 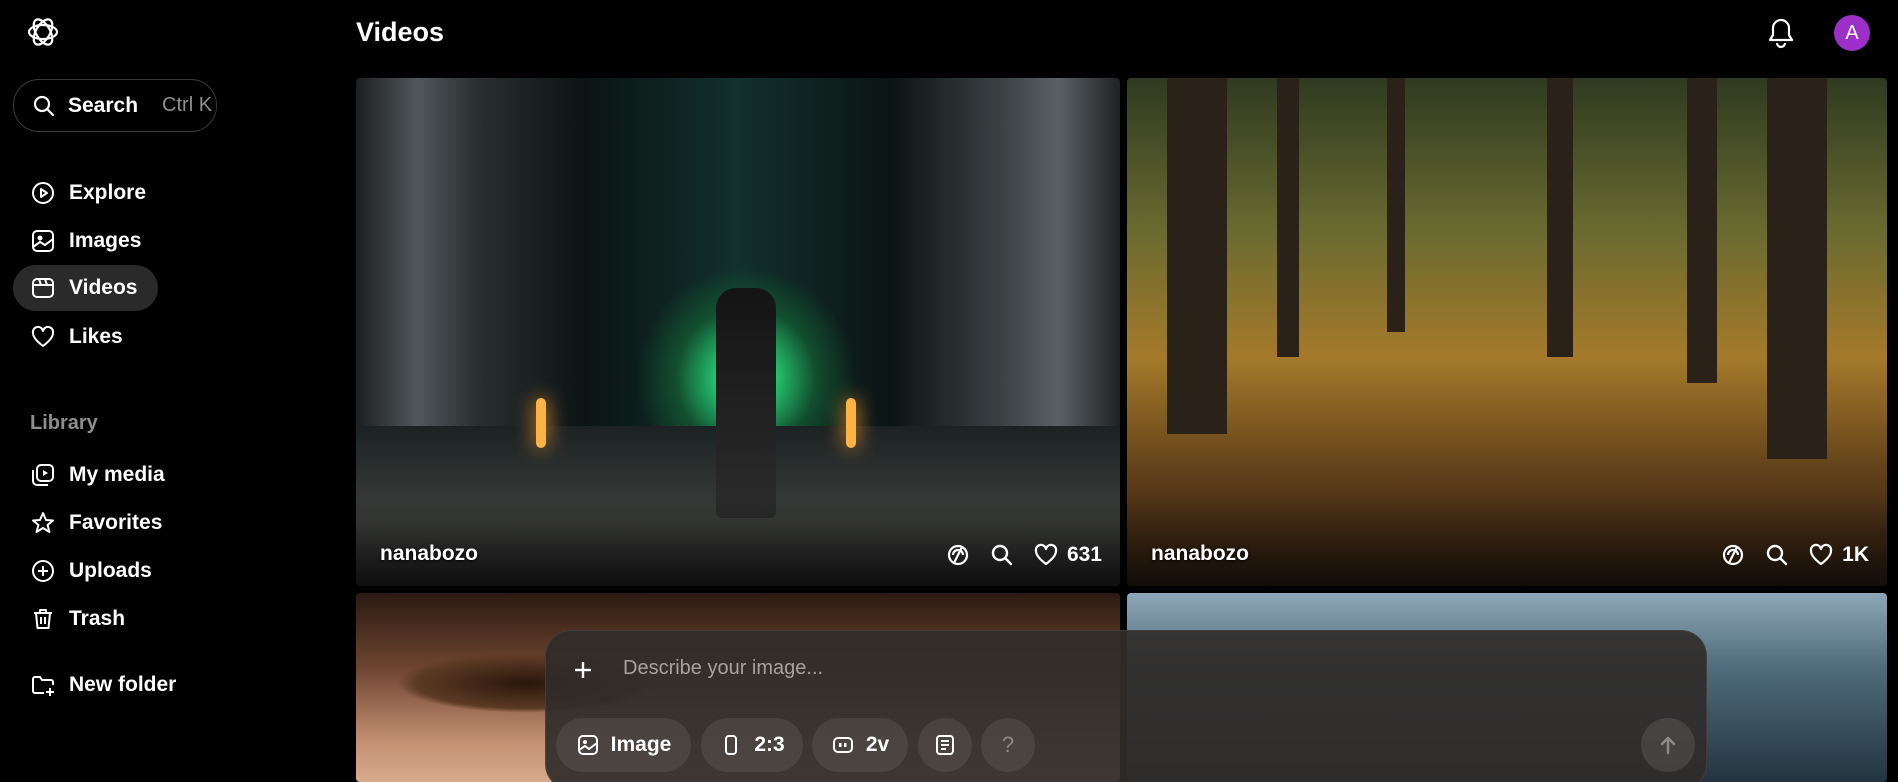 I want to click on sidebar-item-images: Images, so click(x=85, y=241).